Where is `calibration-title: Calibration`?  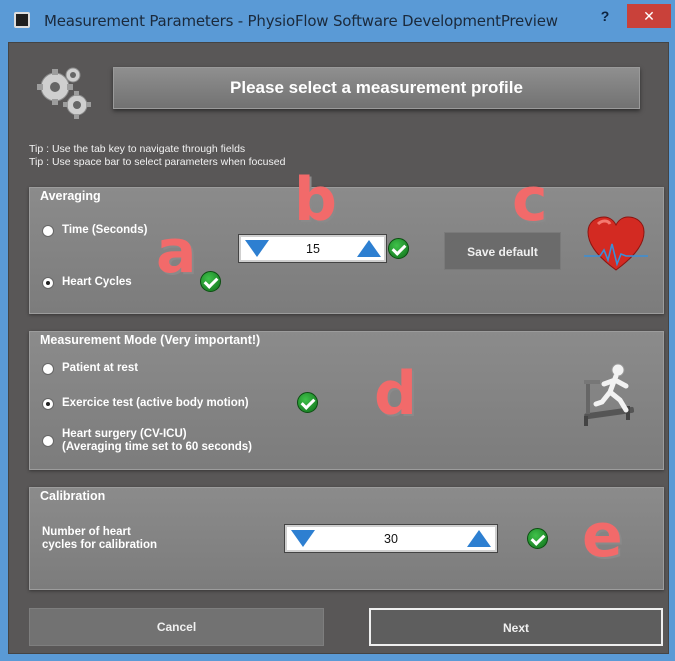 calibration-title: Calibration is located at coordinates (73, 496).